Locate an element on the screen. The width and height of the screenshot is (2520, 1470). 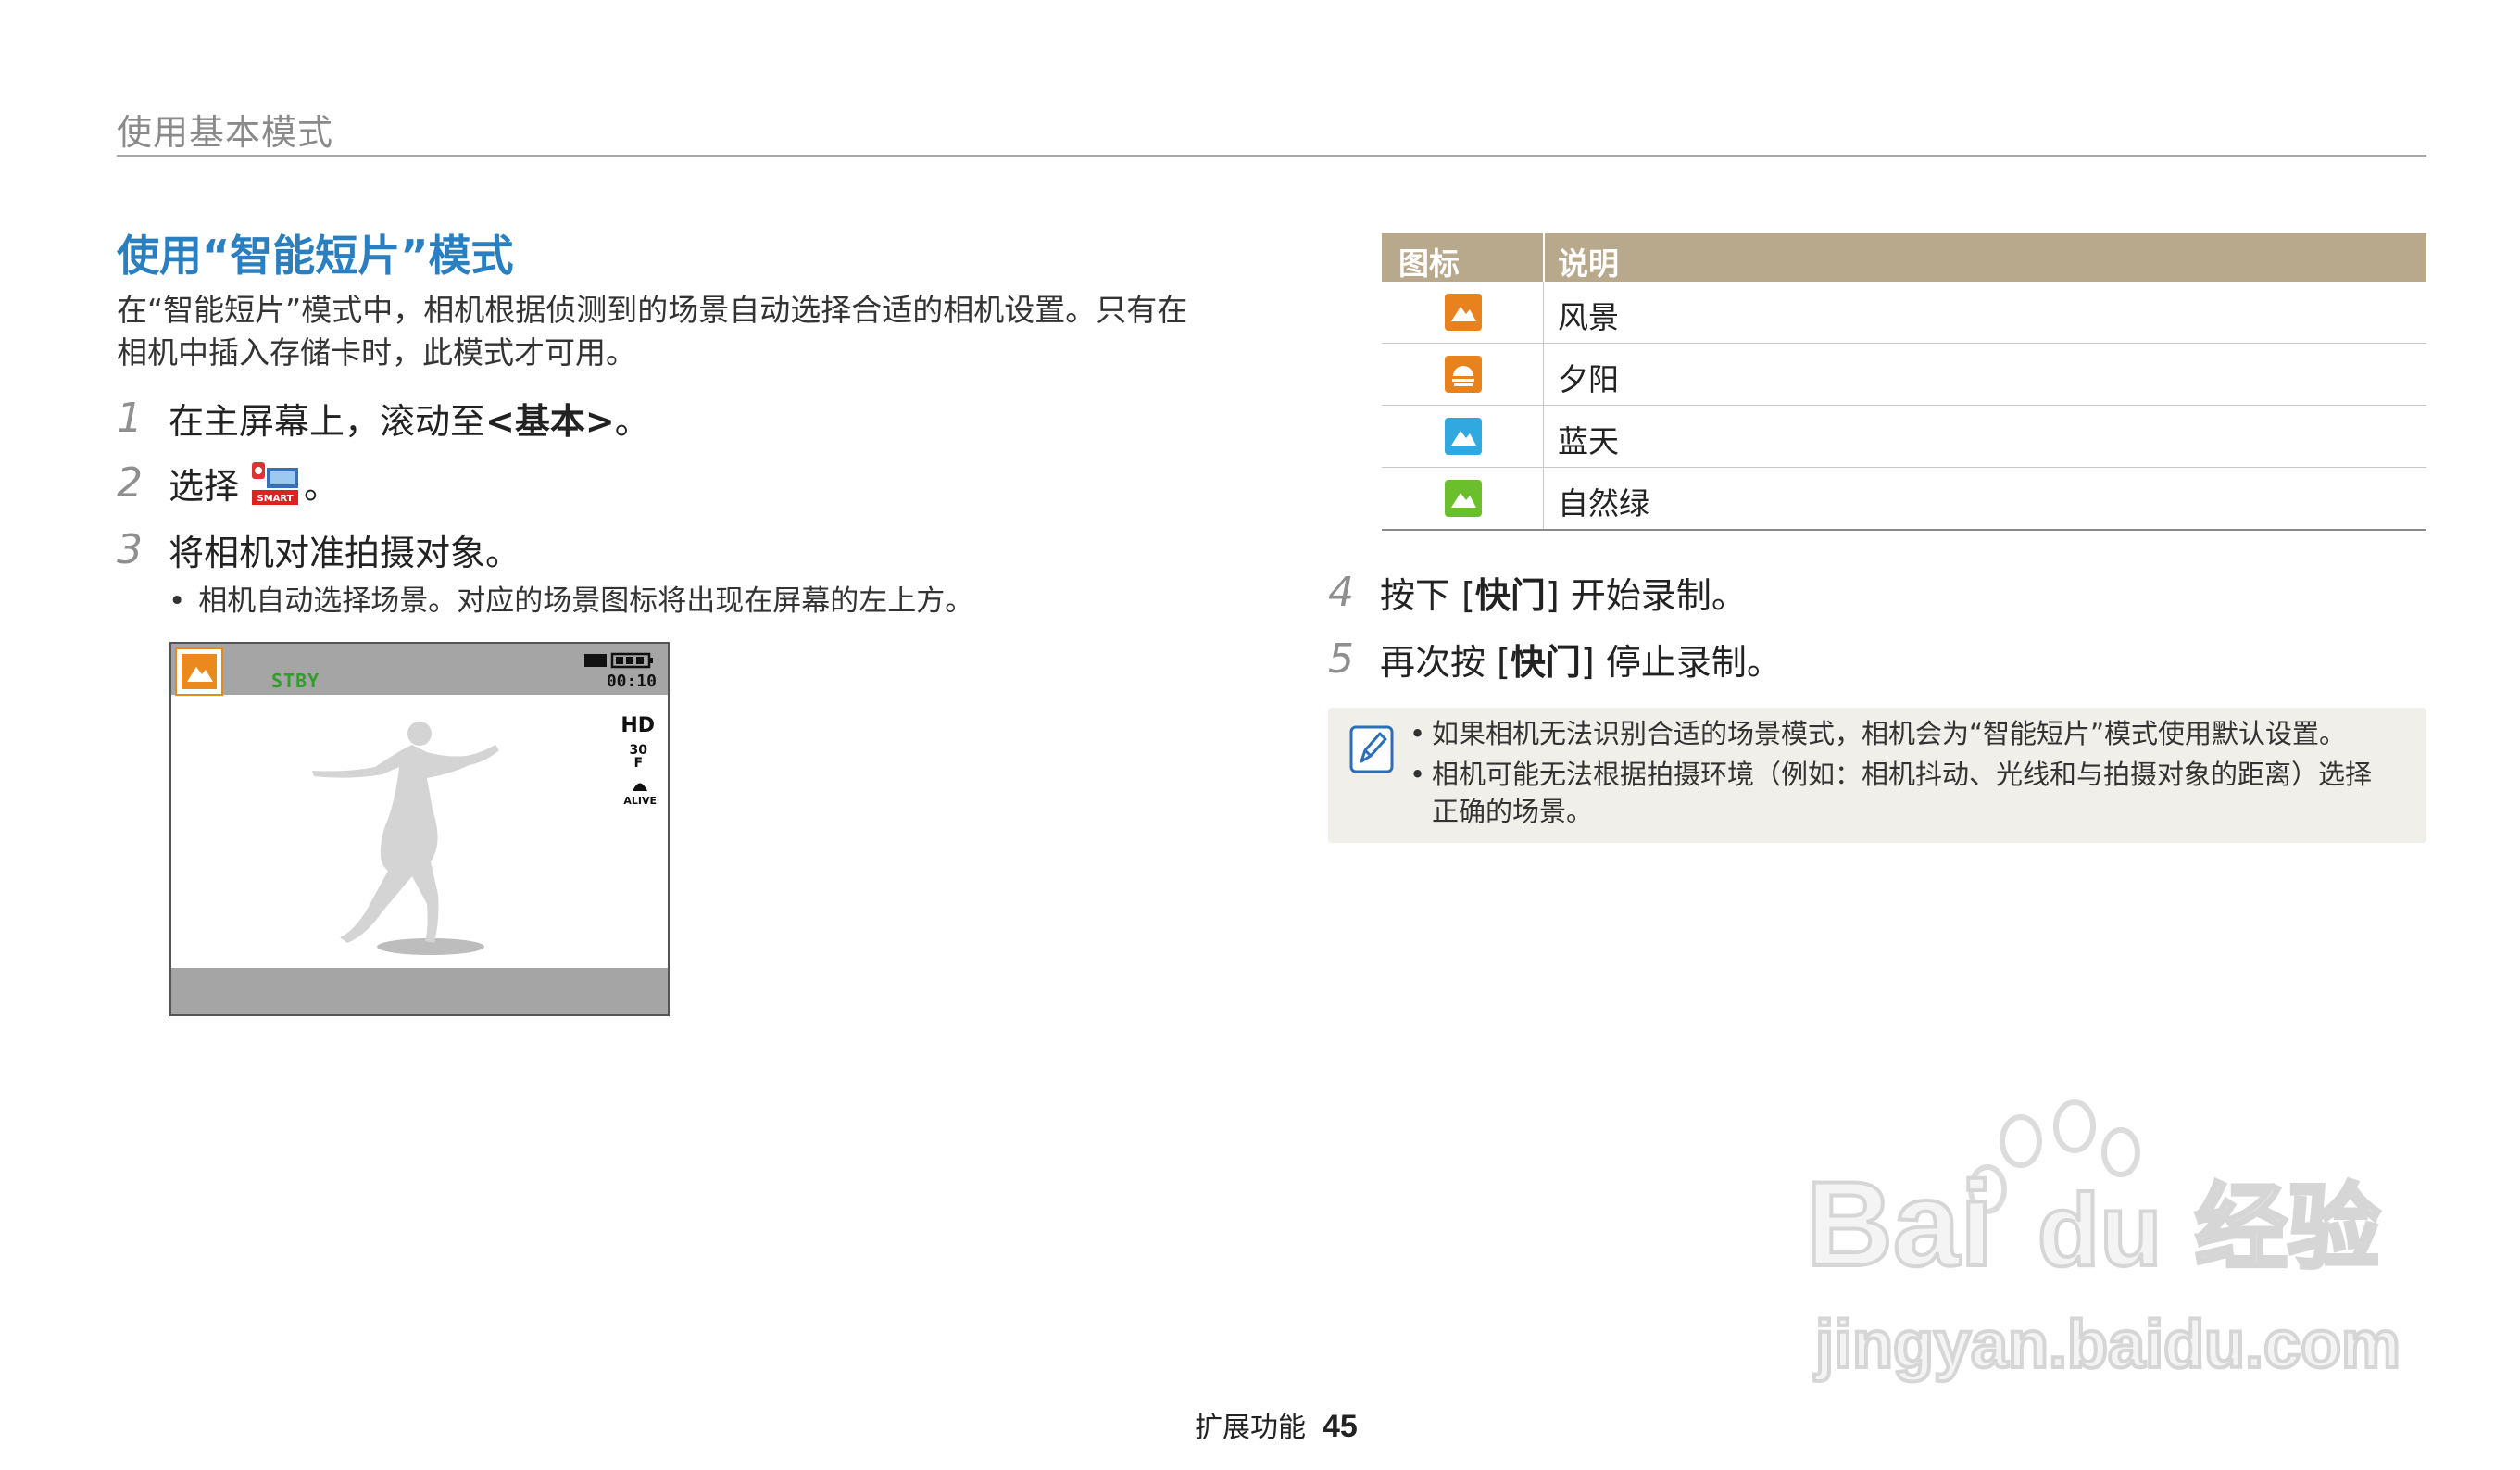
frame-rate: 30 F is located at coordinates (638, 757).